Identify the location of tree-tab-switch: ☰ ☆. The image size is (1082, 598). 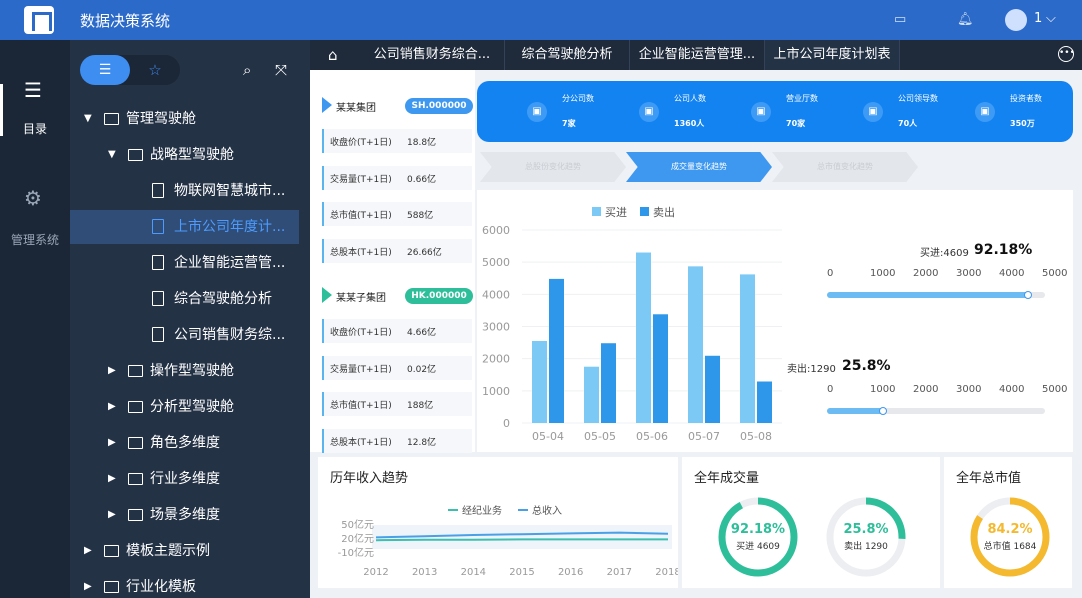
(130, 70).